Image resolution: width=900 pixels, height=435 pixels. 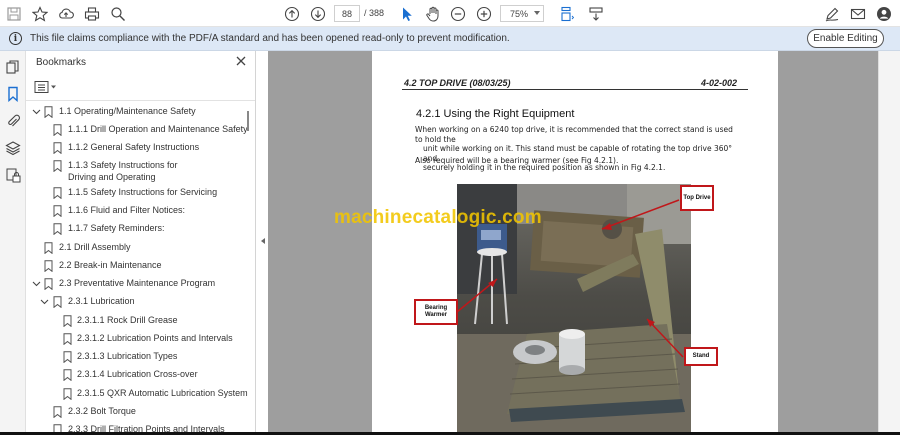 What do you see at coordinates (40, 14) in the screenshot?
I see `bookmark-star-icon` at bounding box center [40, 14].